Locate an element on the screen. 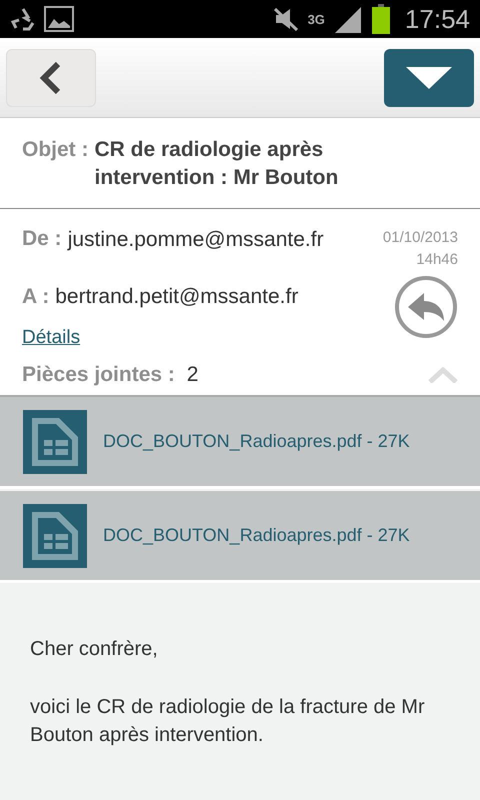 The width and height of the screenshot is (480, 800). reply-icon is located at coordinates (426, 307).